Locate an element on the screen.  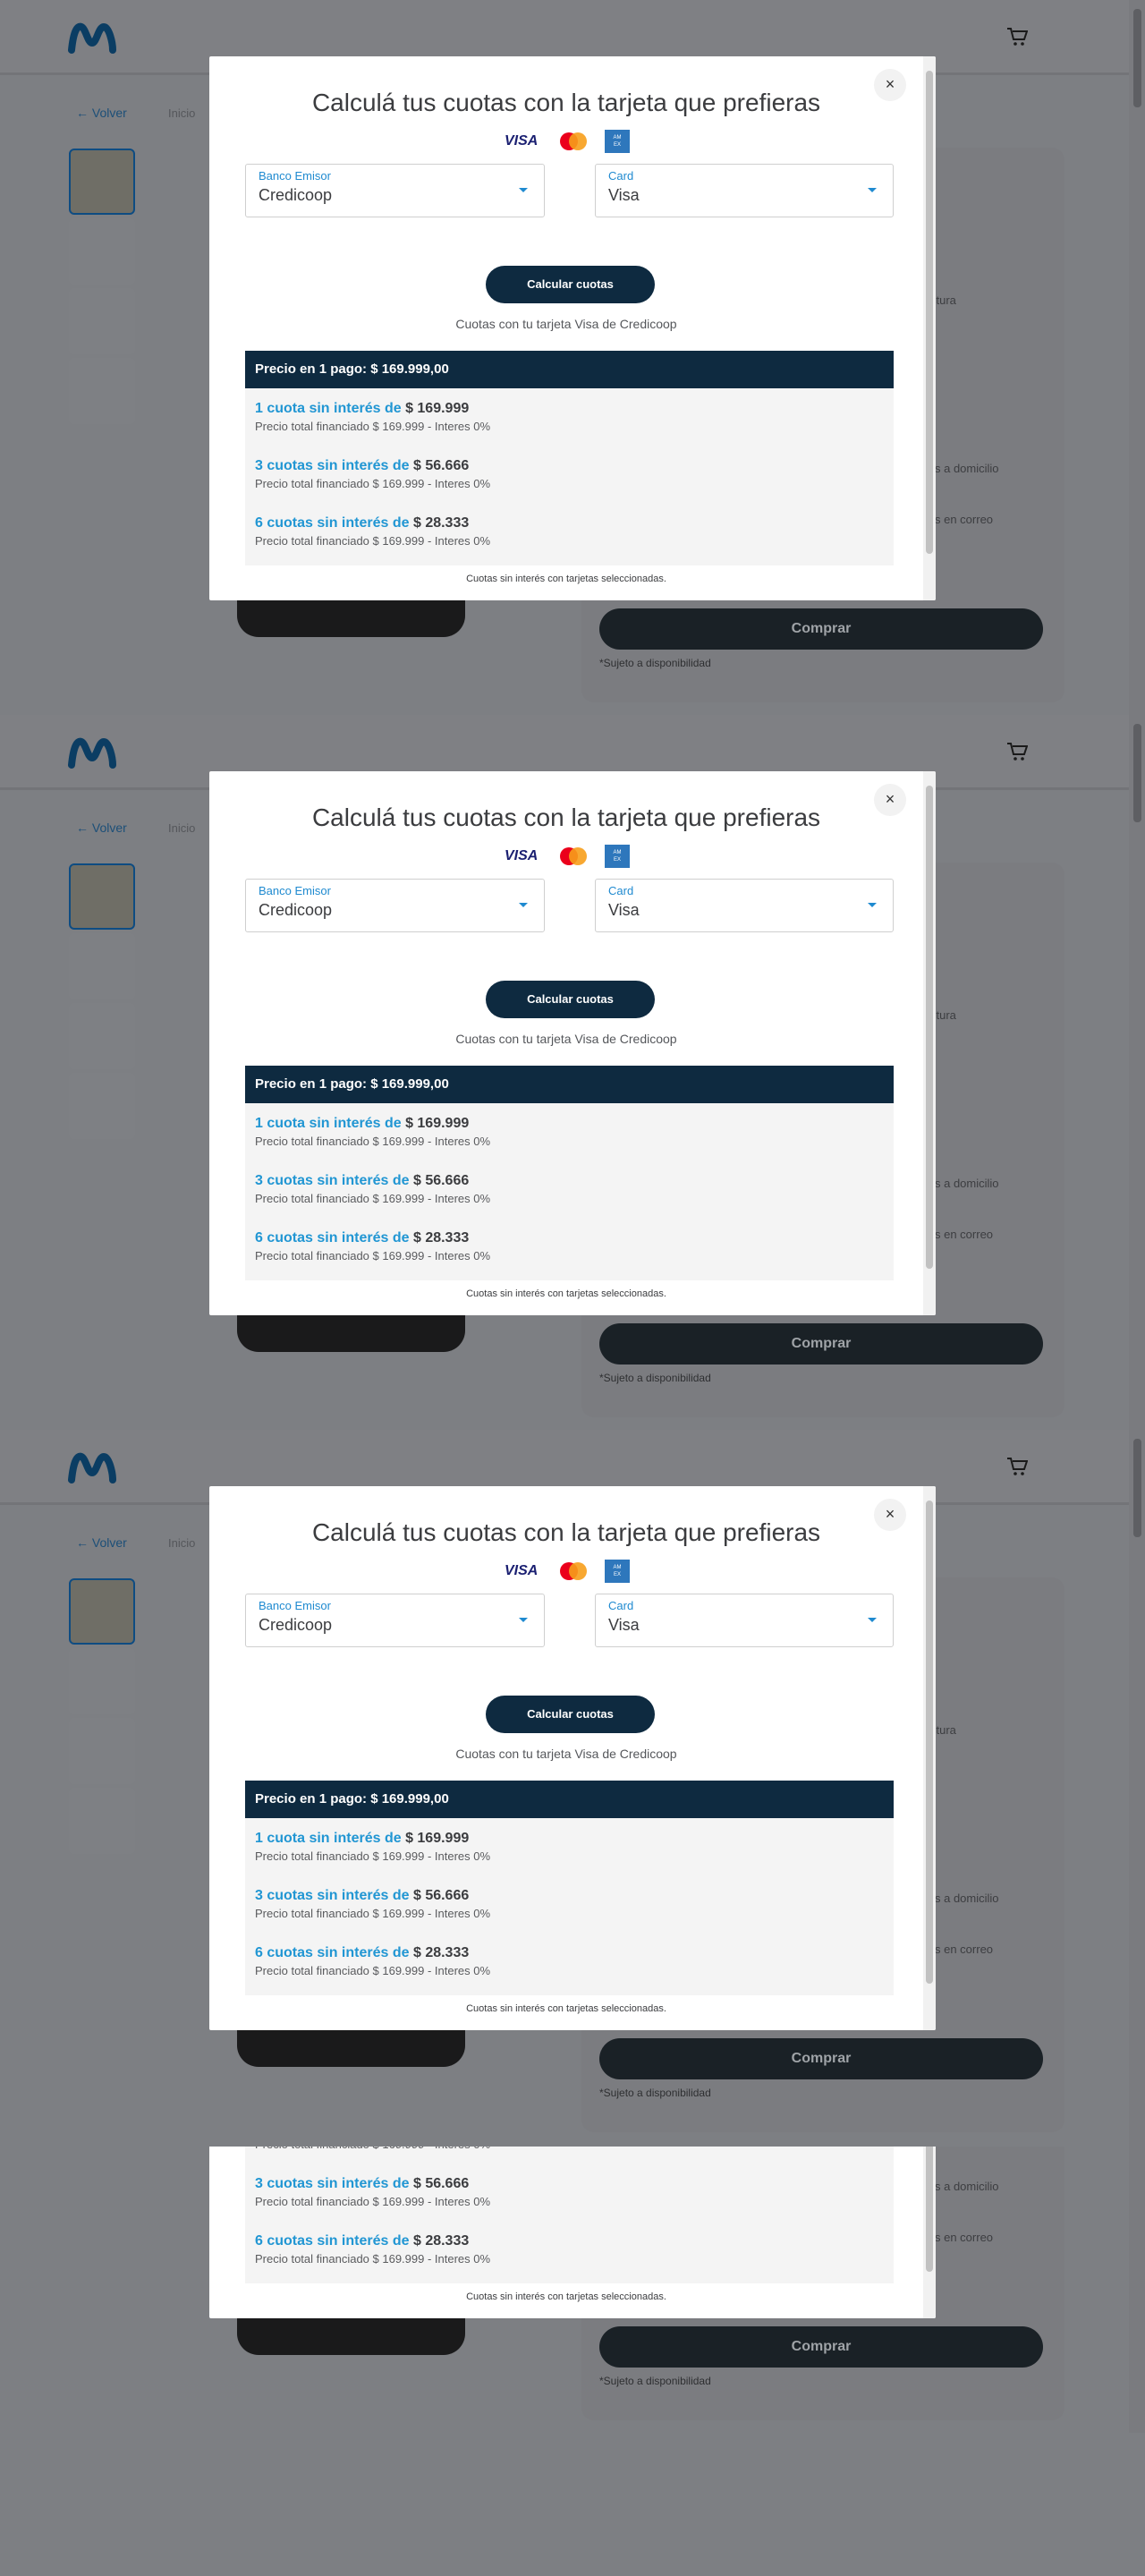
availability-note: *Sujeto a disponibilidad is located at coordinates (655, 663).